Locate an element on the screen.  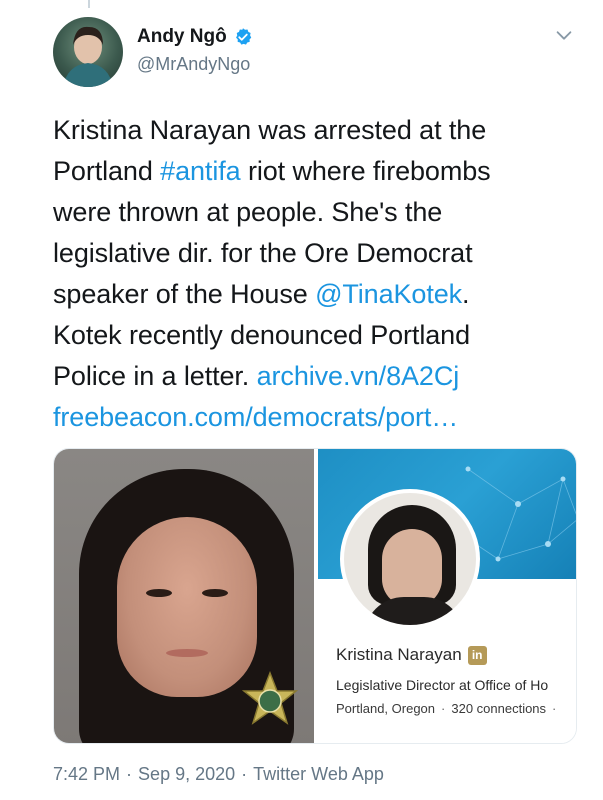
mugshot-eye-left is located at coordinates (159, 593).